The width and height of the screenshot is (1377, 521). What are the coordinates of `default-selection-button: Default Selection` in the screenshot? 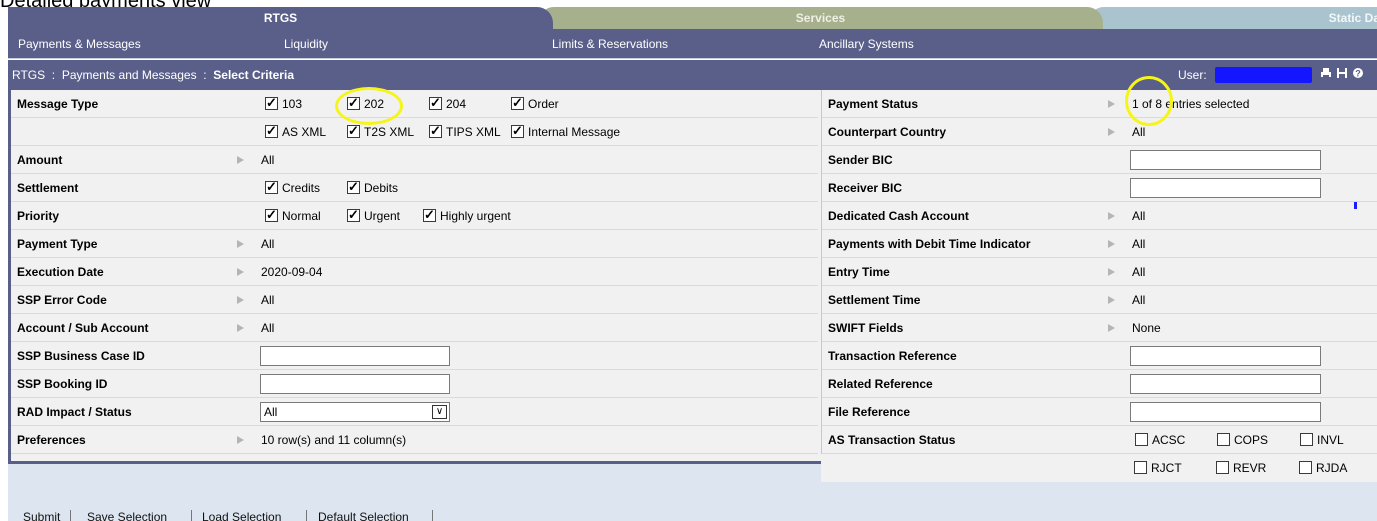 It's located at (363, 515).